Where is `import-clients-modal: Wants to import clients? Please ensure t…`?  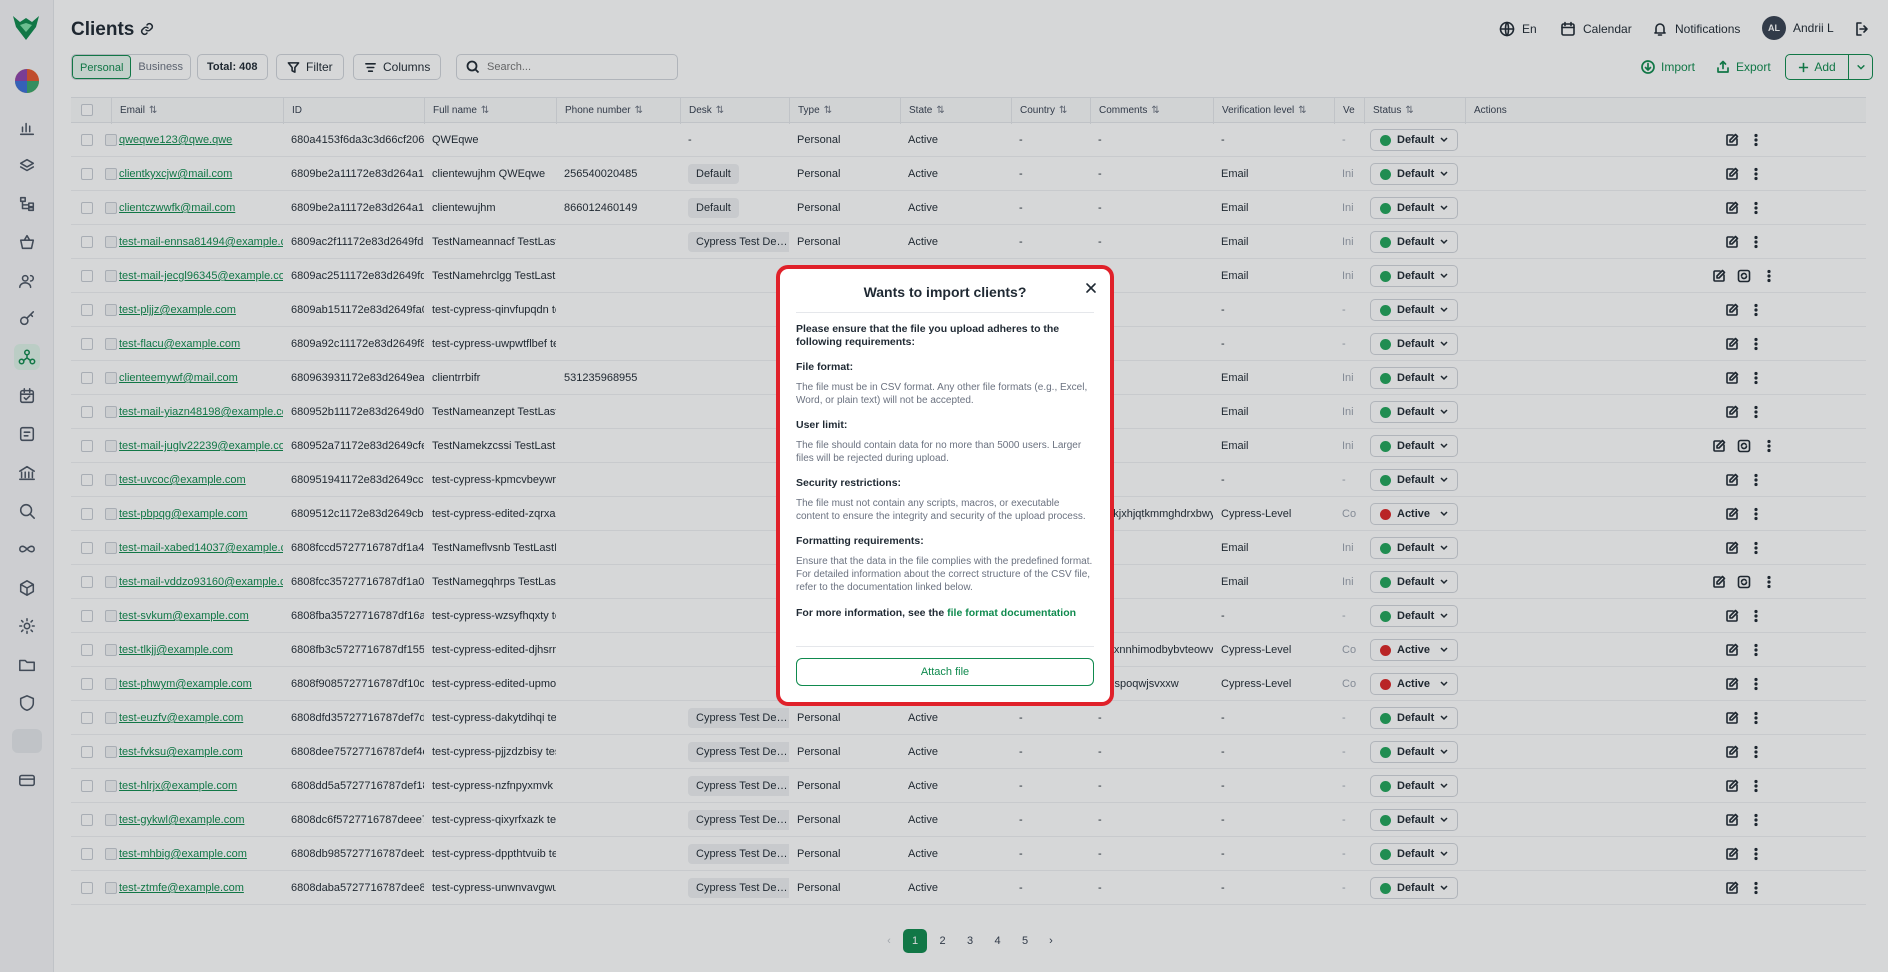 import-clients-modal: Wants to import clients? Please ensure t… is located at coordinates (945, 485).